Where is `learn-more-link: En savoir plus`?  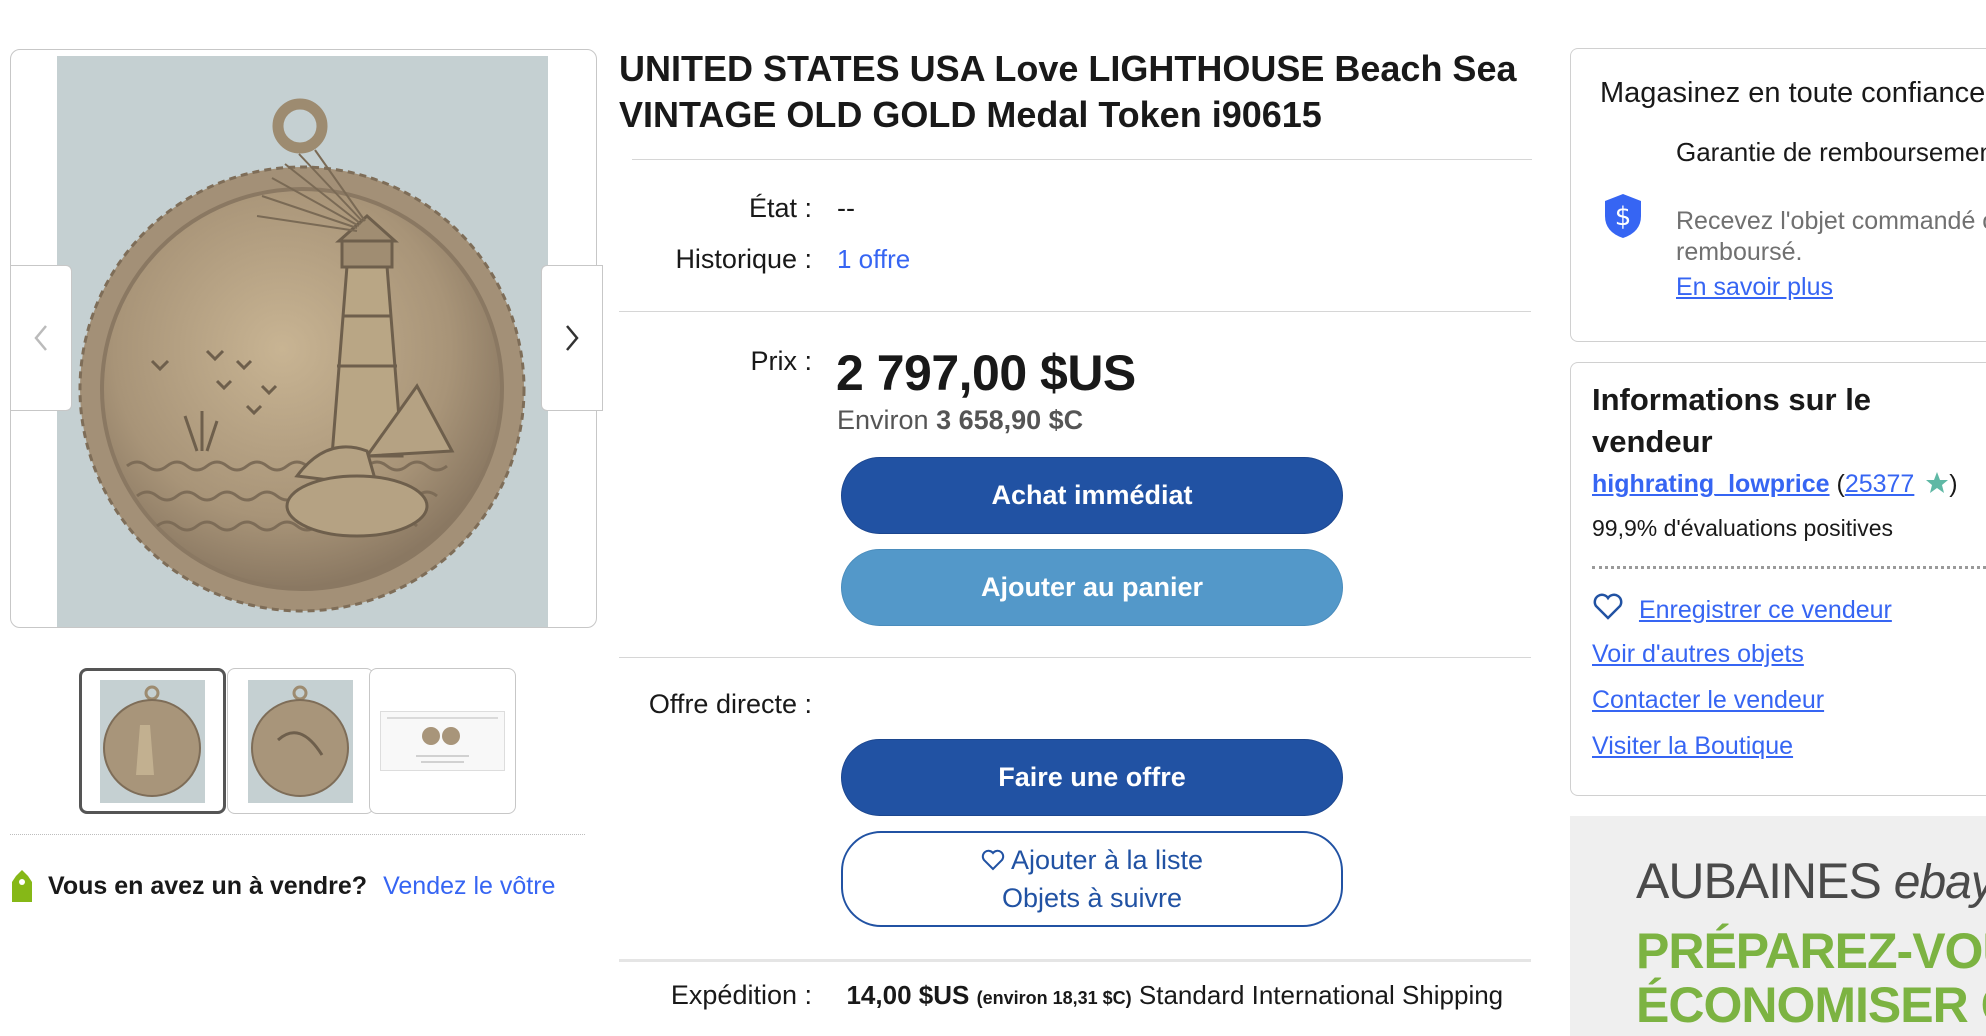 learn-more-link: En savoir plus is located at coordinates (1754, 287).